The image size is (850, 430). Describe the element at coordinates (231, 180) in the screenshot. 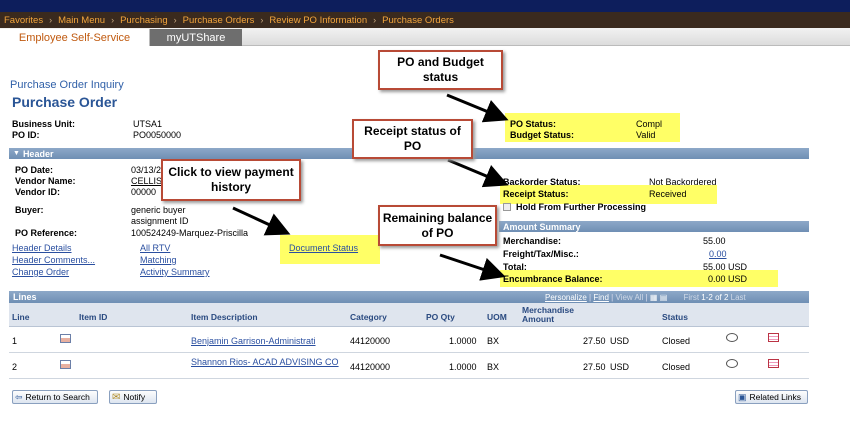

I see `callout-payment: Click to view payment history` at that location.